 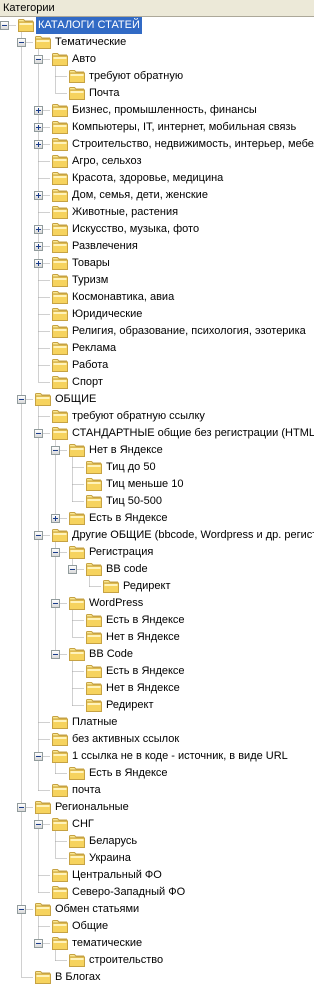 What do you see at coordinates (89, 25) in the screenshot?
I see `tree-item-label: КАТАЛОГИ СТАТЕЙ` at bounding box center [89, 25].